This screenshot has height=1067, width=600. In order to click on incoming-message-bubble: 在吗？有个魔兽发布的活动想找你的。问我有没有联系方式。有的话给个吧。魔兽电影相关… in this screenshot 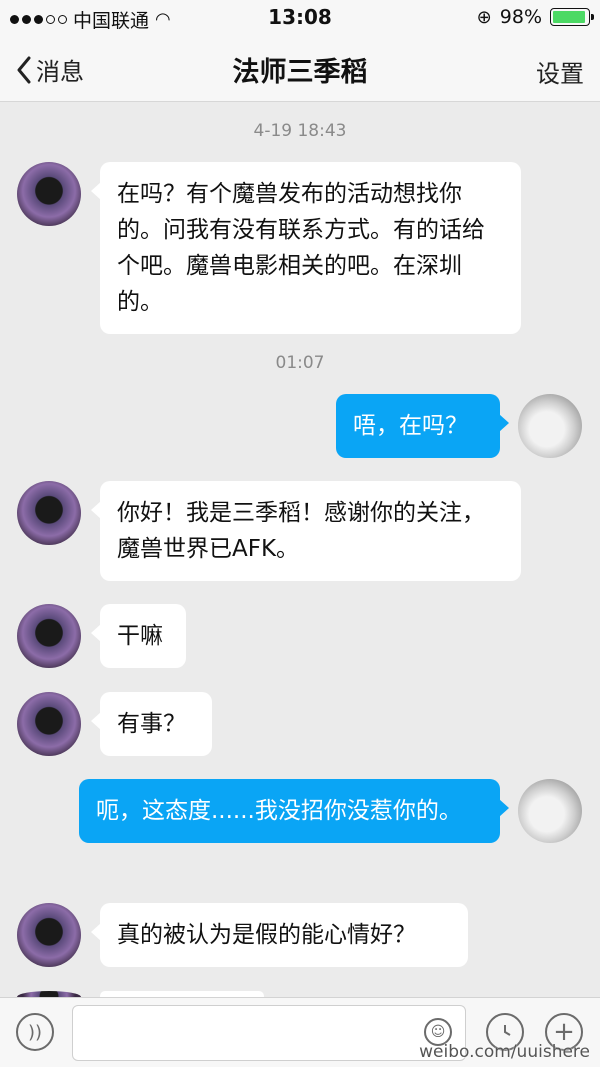, I will do `click(306, 248)`.